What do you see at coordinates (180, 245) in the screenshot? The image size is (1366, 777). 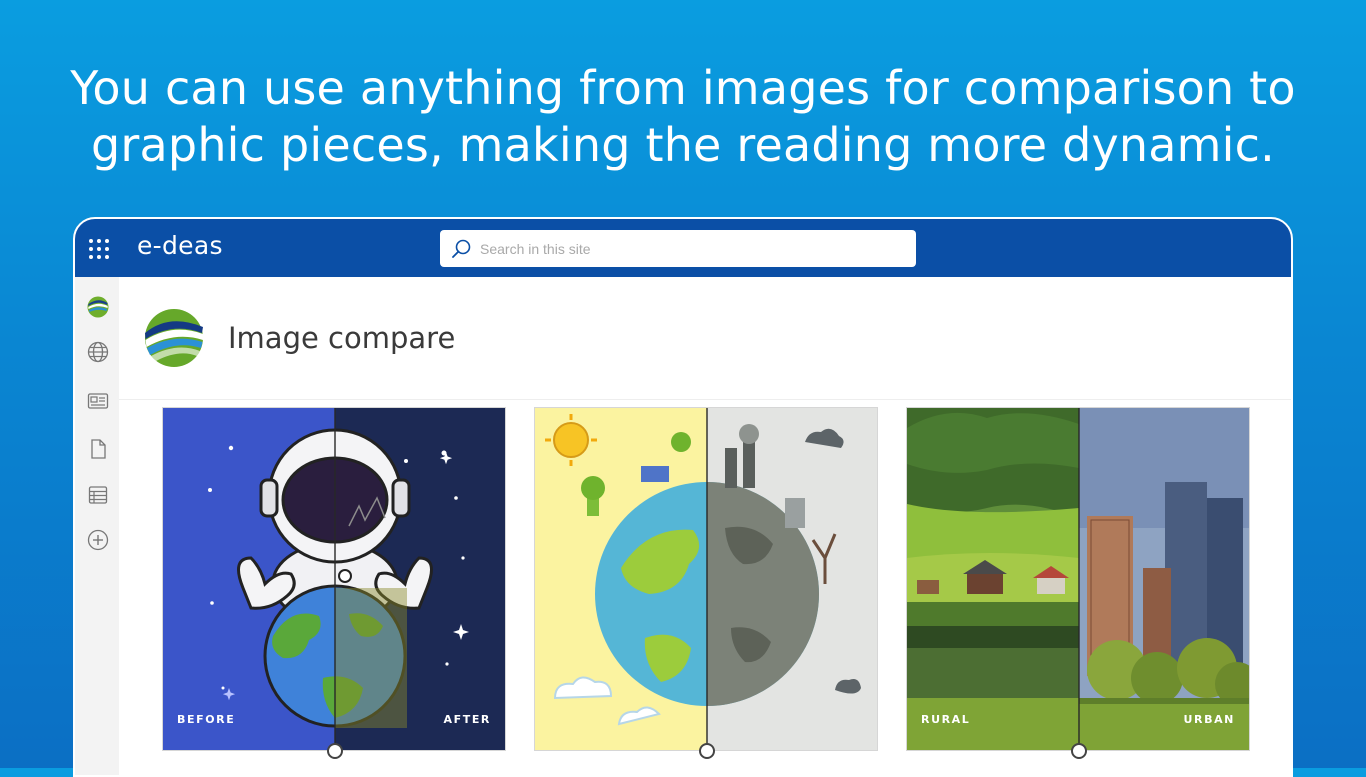 I see `brand-logo: e-deas` at bounding box center [180, 245].